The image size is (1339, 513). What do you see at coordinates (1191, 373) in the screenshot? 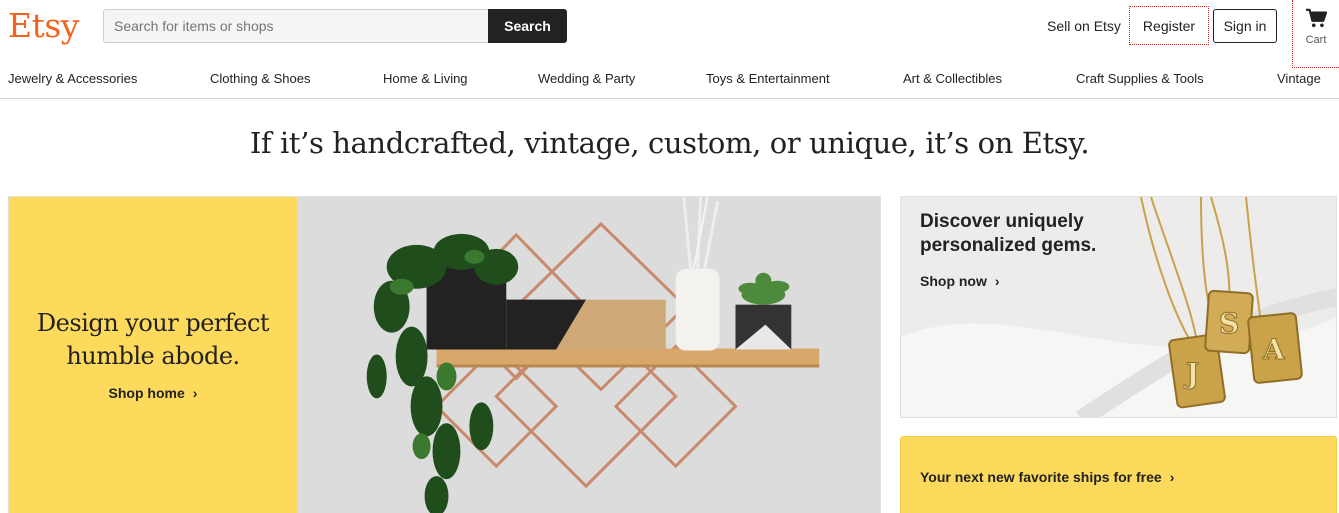
I see `pendant-letter-j: J` at bounding box center [1191, 373].